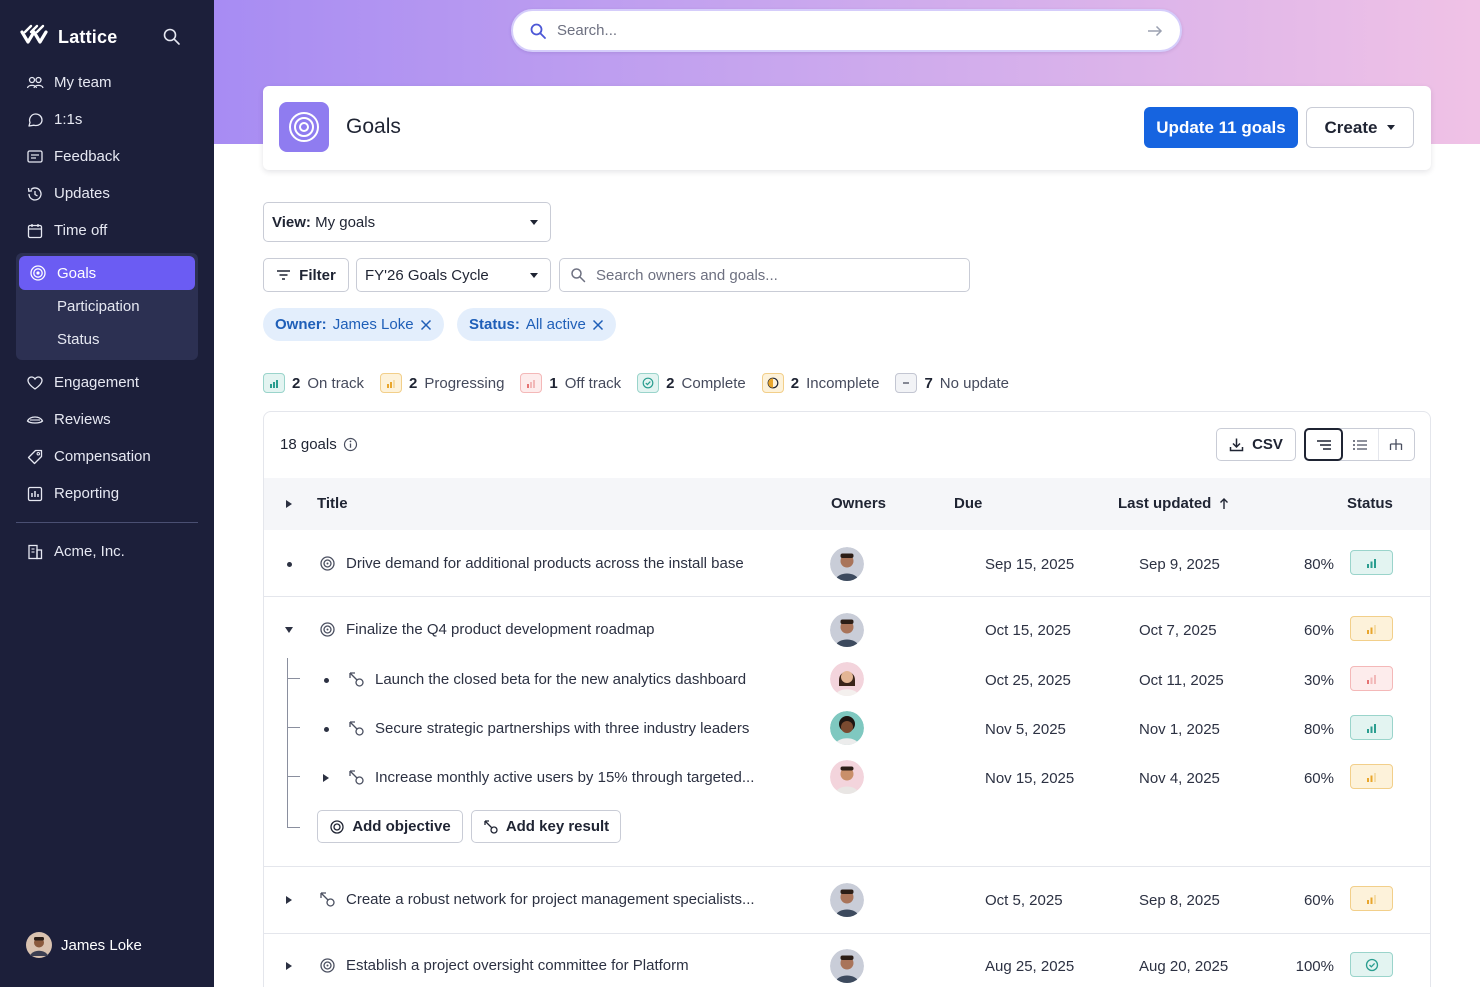 The image size is (1480, 987). What do you see at coordinates (107, 156) in the screenshot?
I see `sidebar-item-feedback: Feedback` at bounding box center [107, 156].